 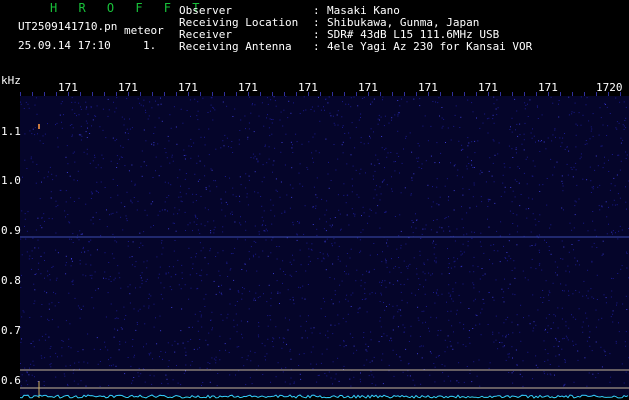 What do you see at coordinates (11, 230) in the screenshot?
I see `y-tick-label: 0.9` at bounding box center [11, 230].